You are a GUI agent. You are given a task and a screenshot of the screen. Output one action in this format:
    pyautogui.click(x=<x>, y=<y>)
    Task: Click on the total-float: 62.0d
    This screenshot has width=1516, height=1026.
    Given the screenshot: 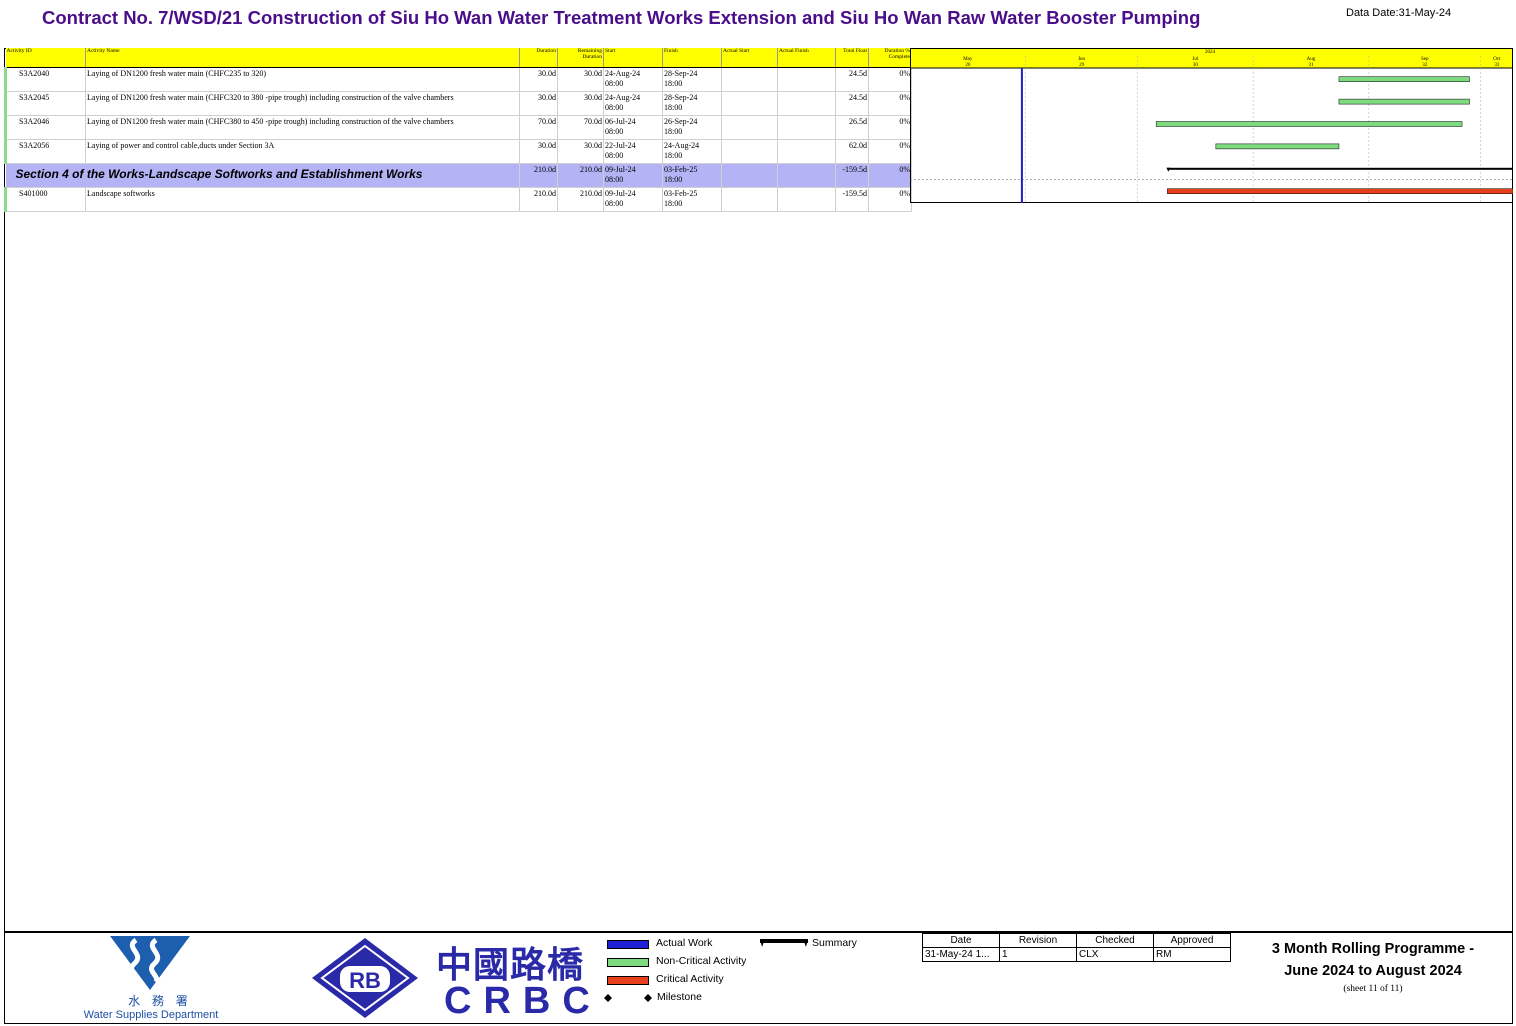 What is the action you would take?
    pyautogui.click(x=852, y=151)
    